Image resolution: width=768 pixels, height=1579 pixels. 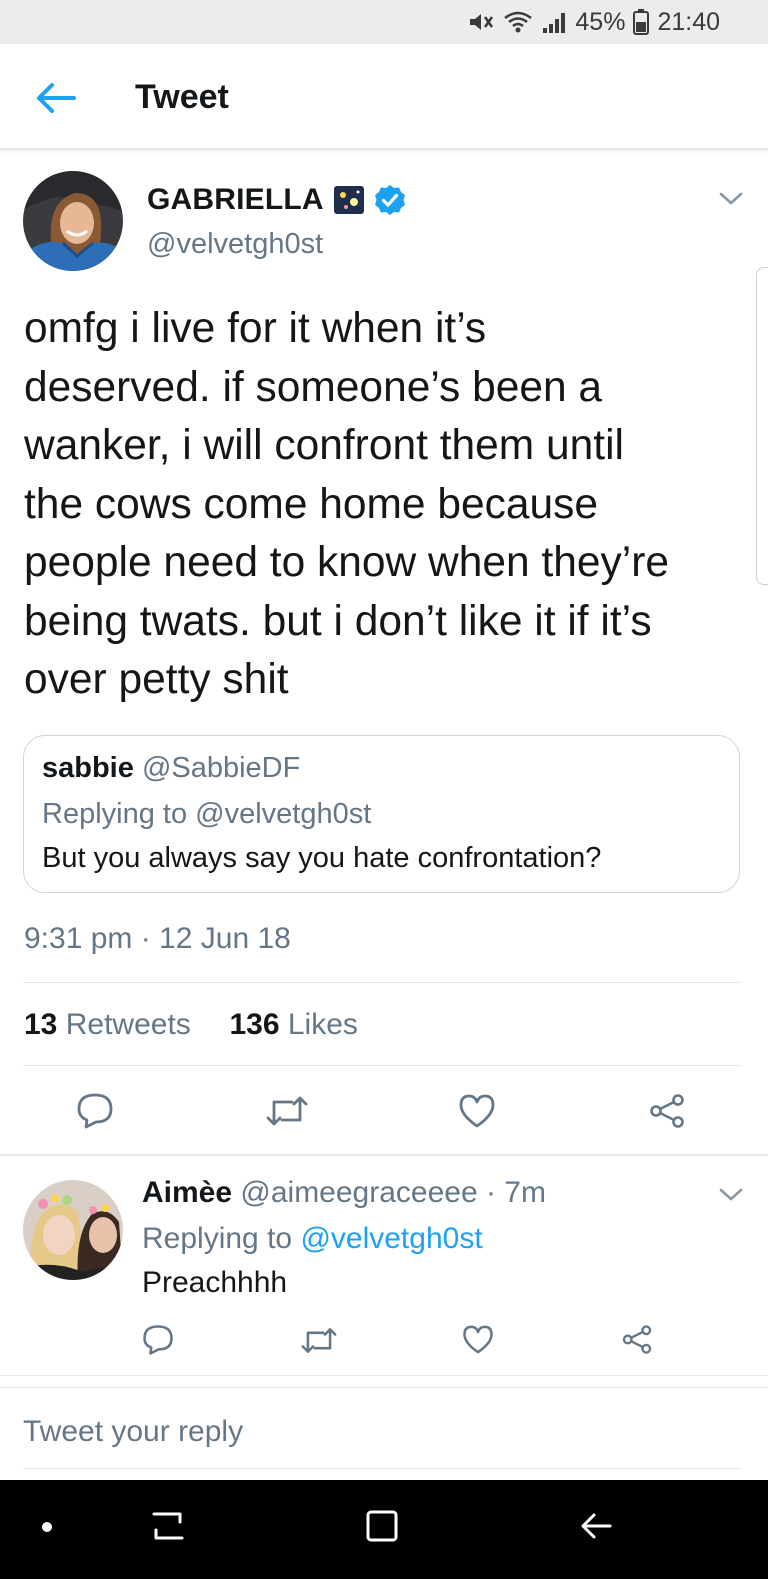 What do you see at coordinates (600, 21) in the screenshot?
I see `battery-percent: 45%` at bounding box center [600, 21].